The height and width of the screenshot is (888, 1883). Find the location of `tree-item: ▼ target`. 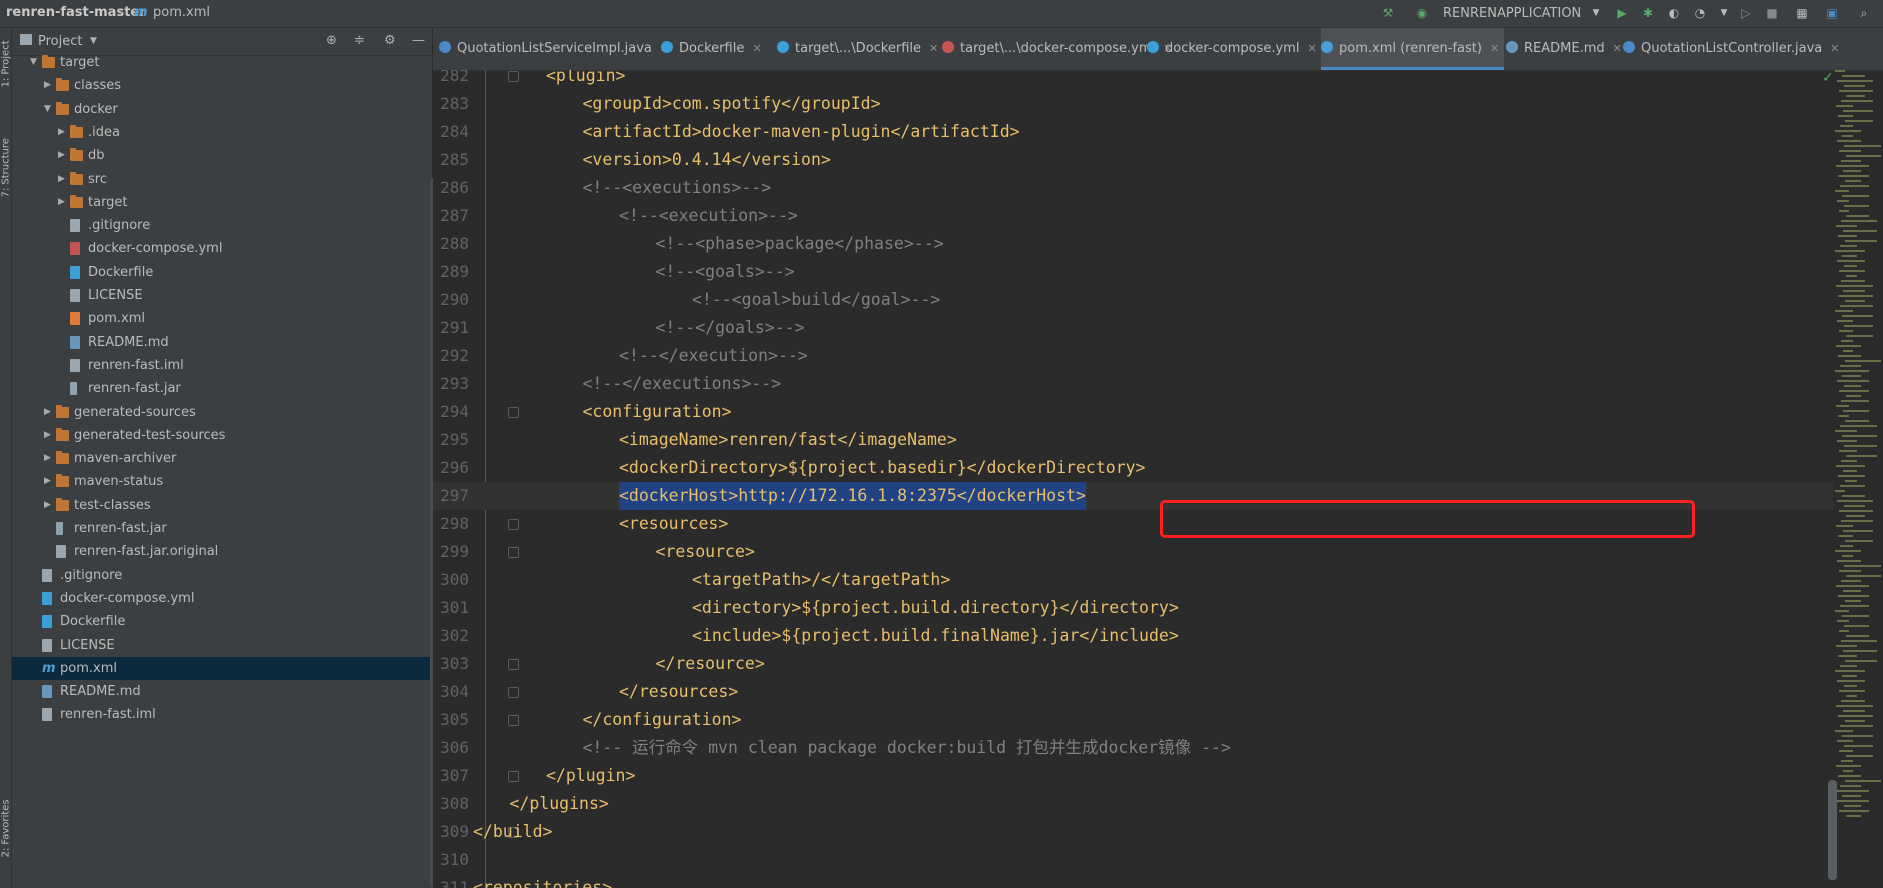

tree-item: ▼ target is located at coordinates (222, 62).